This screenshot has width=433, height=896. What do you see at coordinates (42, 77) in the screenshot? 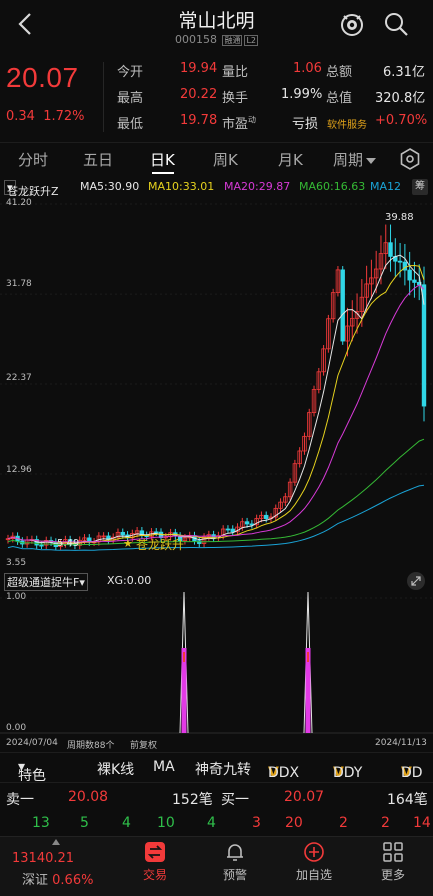
I see `last-price: 20.07` at bounding box center [42, 77].